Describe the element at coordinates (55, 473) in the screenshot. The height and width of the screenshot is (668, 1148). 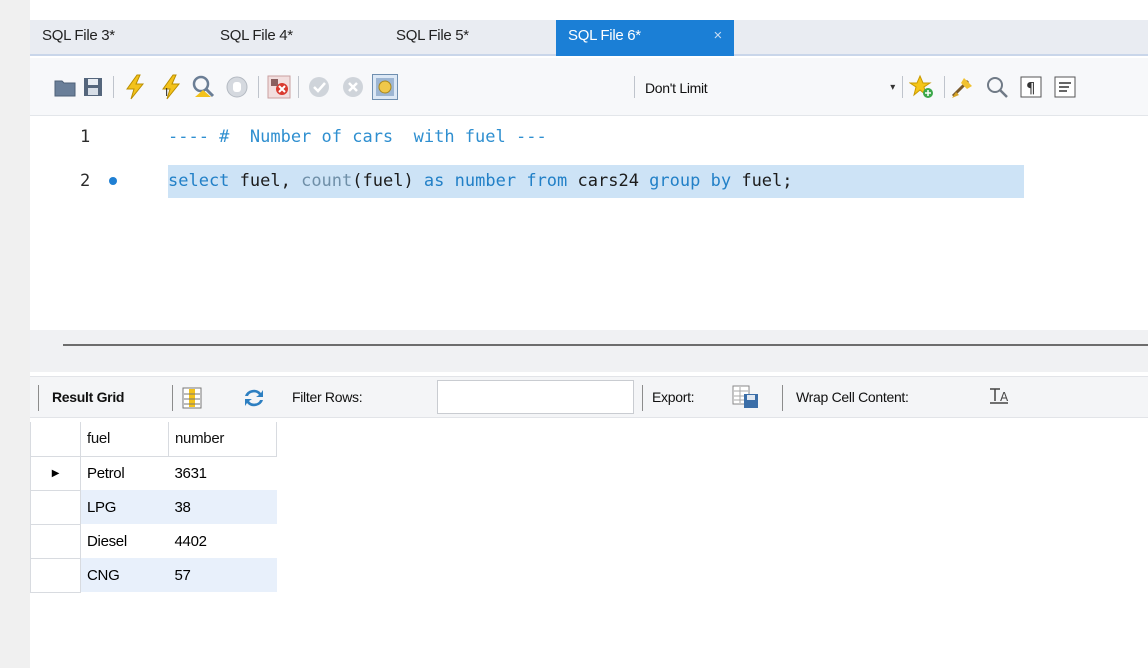
I see `current-row-marker-icon: ▶` at that location.